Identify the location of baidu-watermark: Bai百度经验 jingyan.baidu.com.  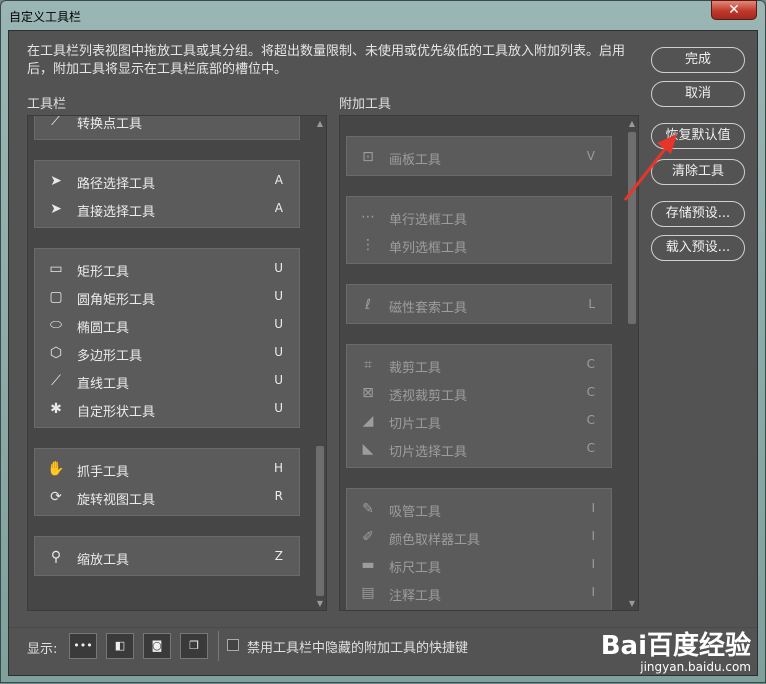
(676, 653).